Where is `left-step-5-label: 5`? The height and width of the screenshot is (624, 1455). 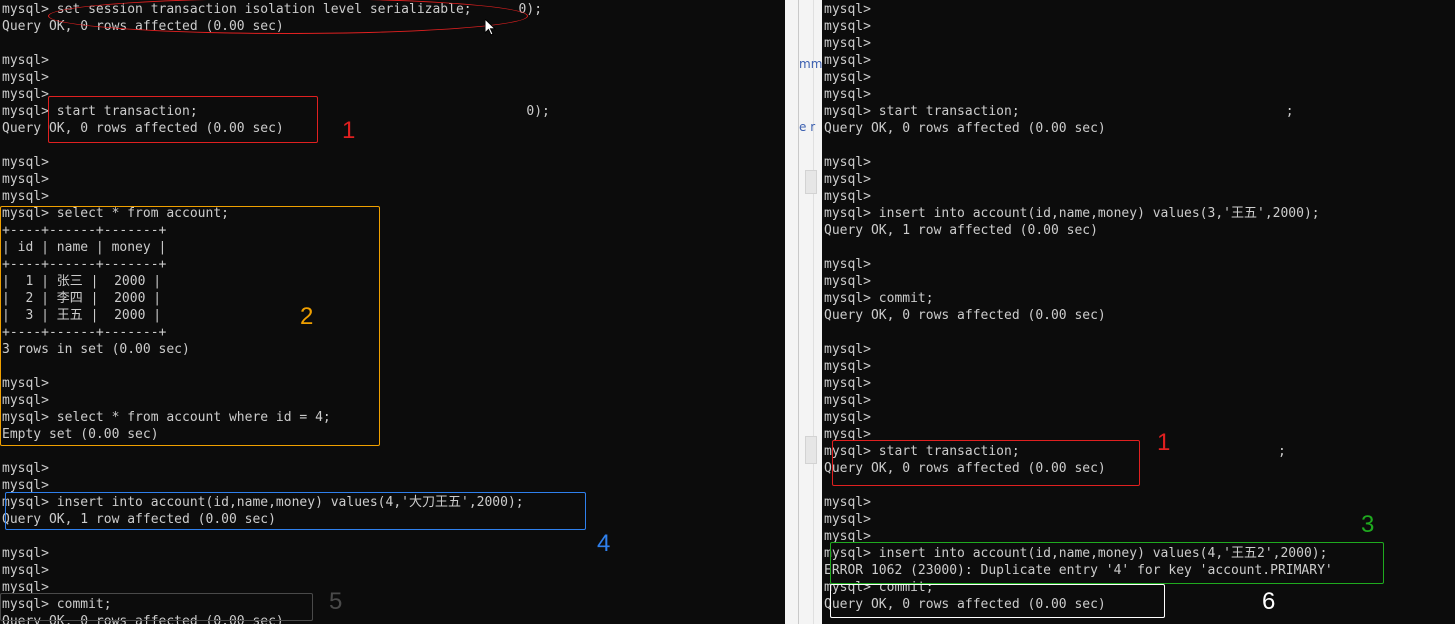
left-step-5-label: 5 is located at coordinates (336, 601).